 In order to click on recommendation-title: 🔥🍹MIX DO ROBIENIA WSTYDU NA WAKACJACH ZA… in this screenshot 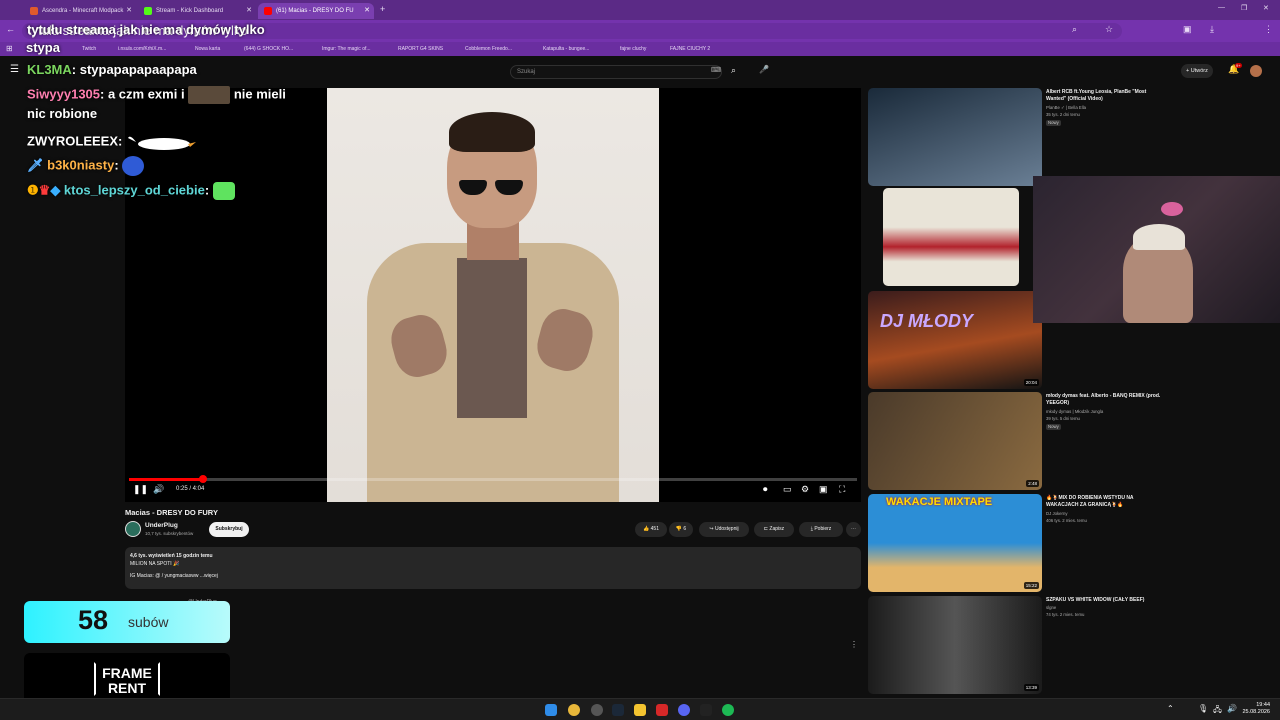, I will do `click(1106, 502)`.